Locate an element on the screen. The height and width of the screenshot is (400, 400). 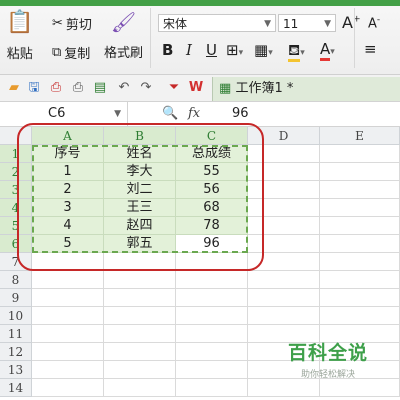
column-header: E is located at coordinates (360, 136).